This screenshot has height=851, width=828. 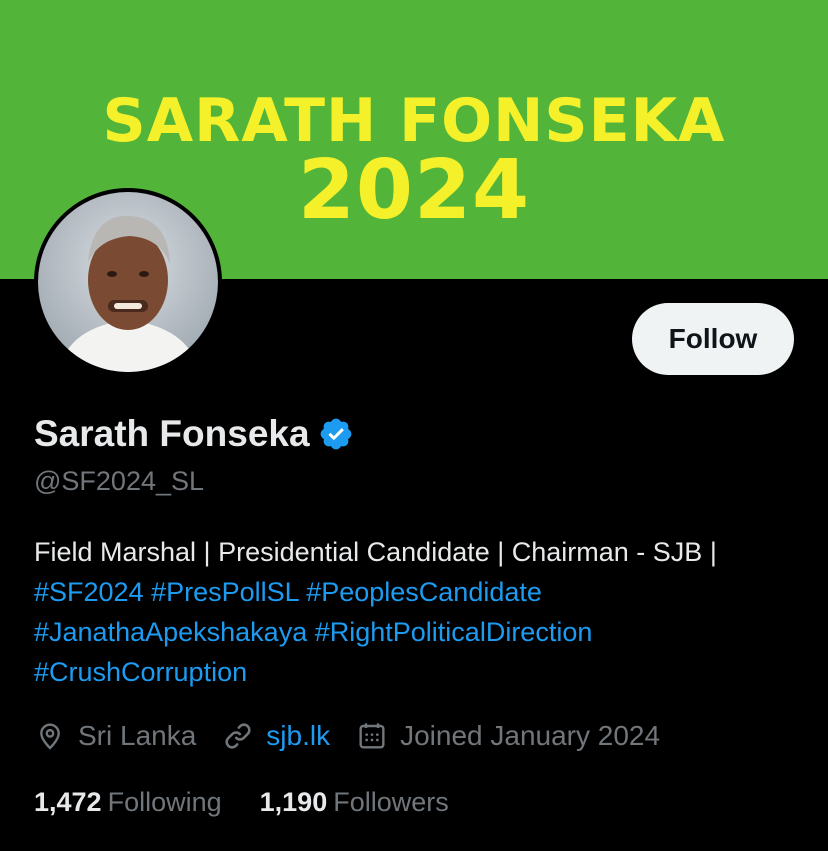 What do you see at coordinates (530, 735) in the screenshot?
I see `join-date-text: Joined January 2024` at bounding box center [530, 735].